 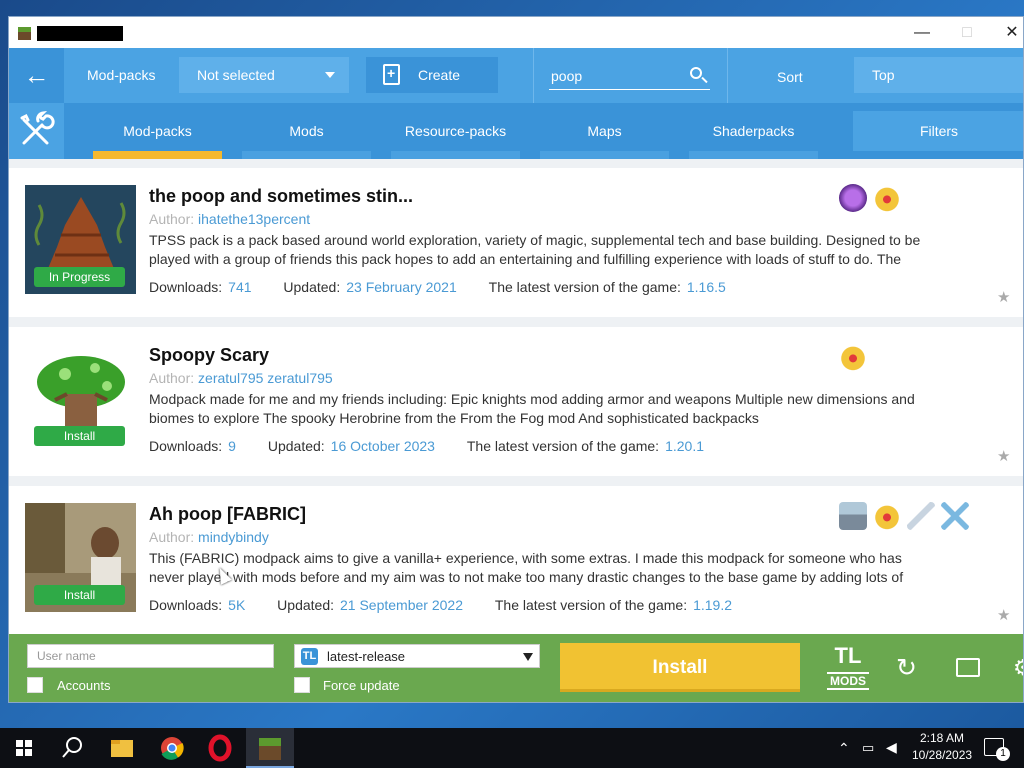 I want to click on search-input: poop, so click(x=629, y=76).